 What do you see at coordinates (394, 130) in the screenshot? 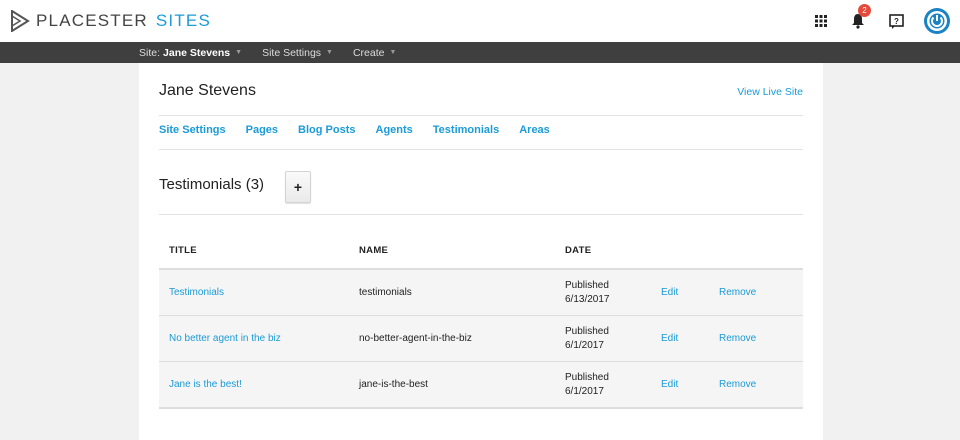
I see `tab-agents: Agents` at bounding box center [394, 130].